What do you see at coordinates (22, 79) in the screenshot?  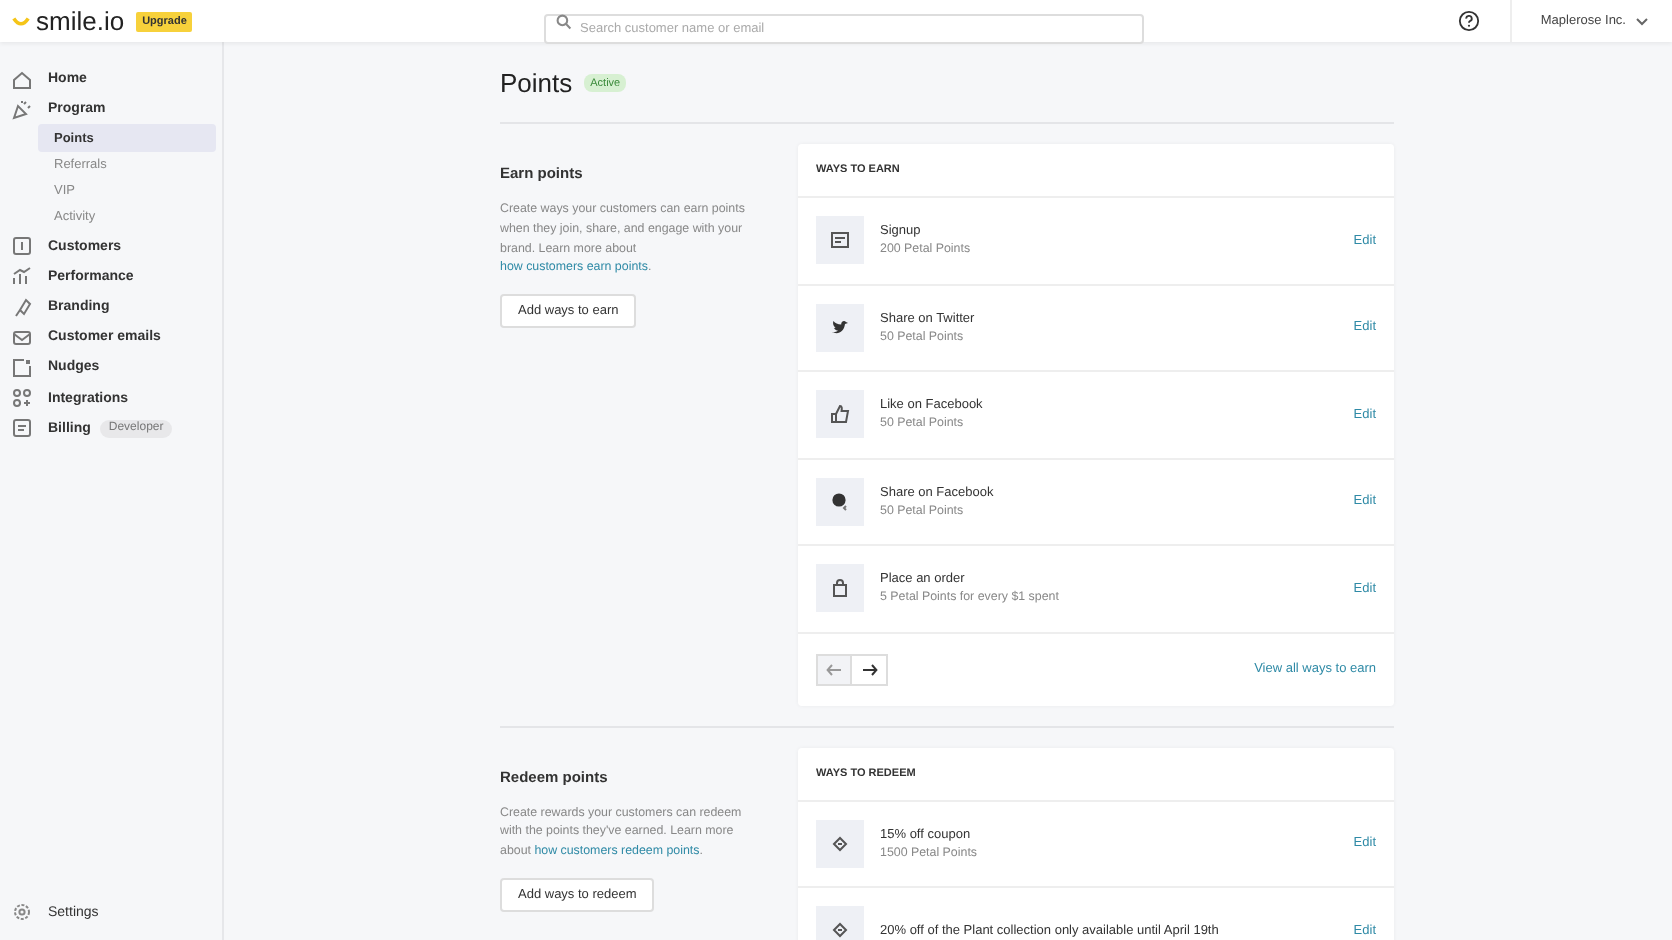 I see `home-icon` at bounding box center [22, 79].